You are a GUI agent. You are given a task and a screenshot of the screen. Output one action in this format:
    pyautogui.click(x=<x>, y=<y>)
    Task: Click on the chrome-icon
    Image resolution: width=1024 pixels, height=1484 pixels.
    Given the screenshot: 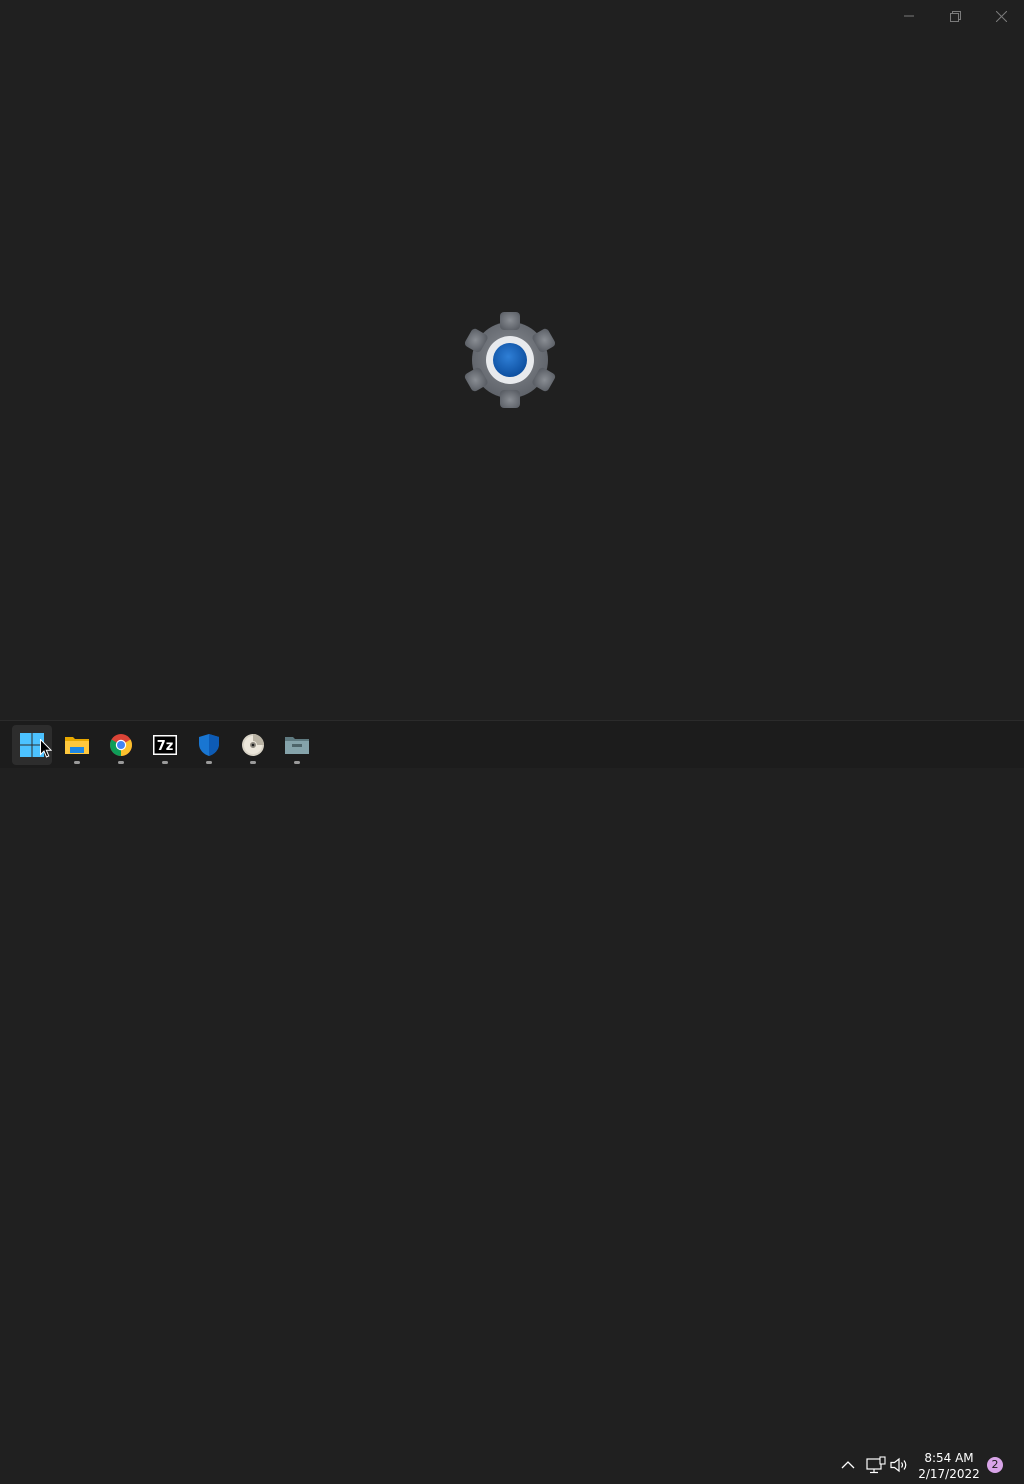 What is the action you would take?
    pyautogui.click(x=121, y=745)
    